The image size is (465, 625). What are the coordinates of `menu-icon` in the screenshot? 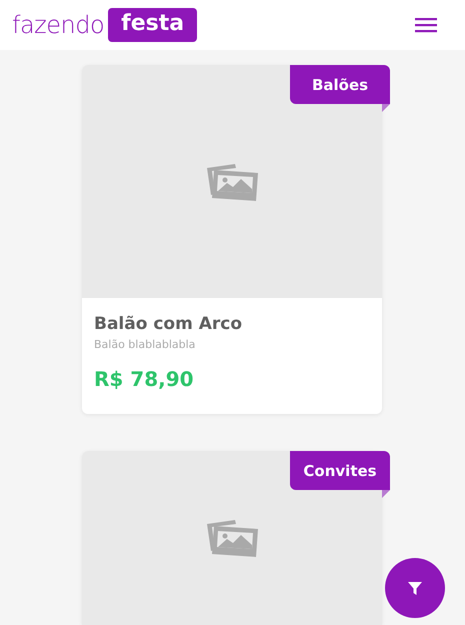 It's located at (426, 25).